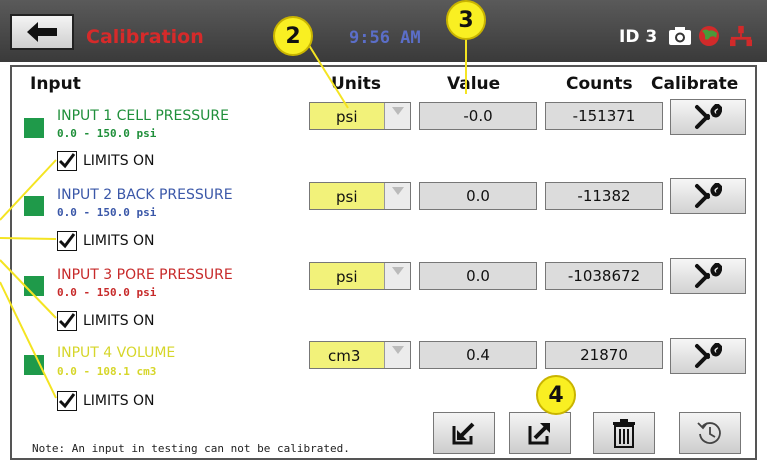  I want to click on input-2-name: INPUT 2 BACK PRESSURE, so click(145, 195).